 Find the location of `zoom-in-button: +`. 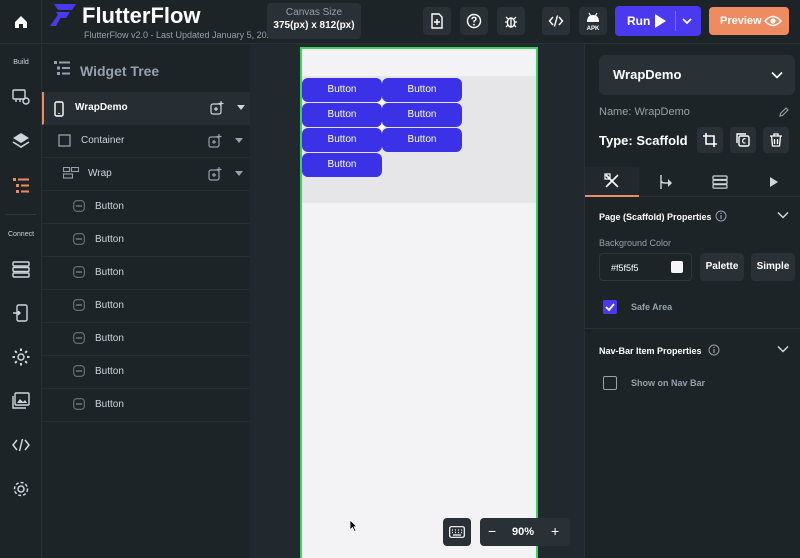

zoom-in-button: + is located at coordinates (555, 531).